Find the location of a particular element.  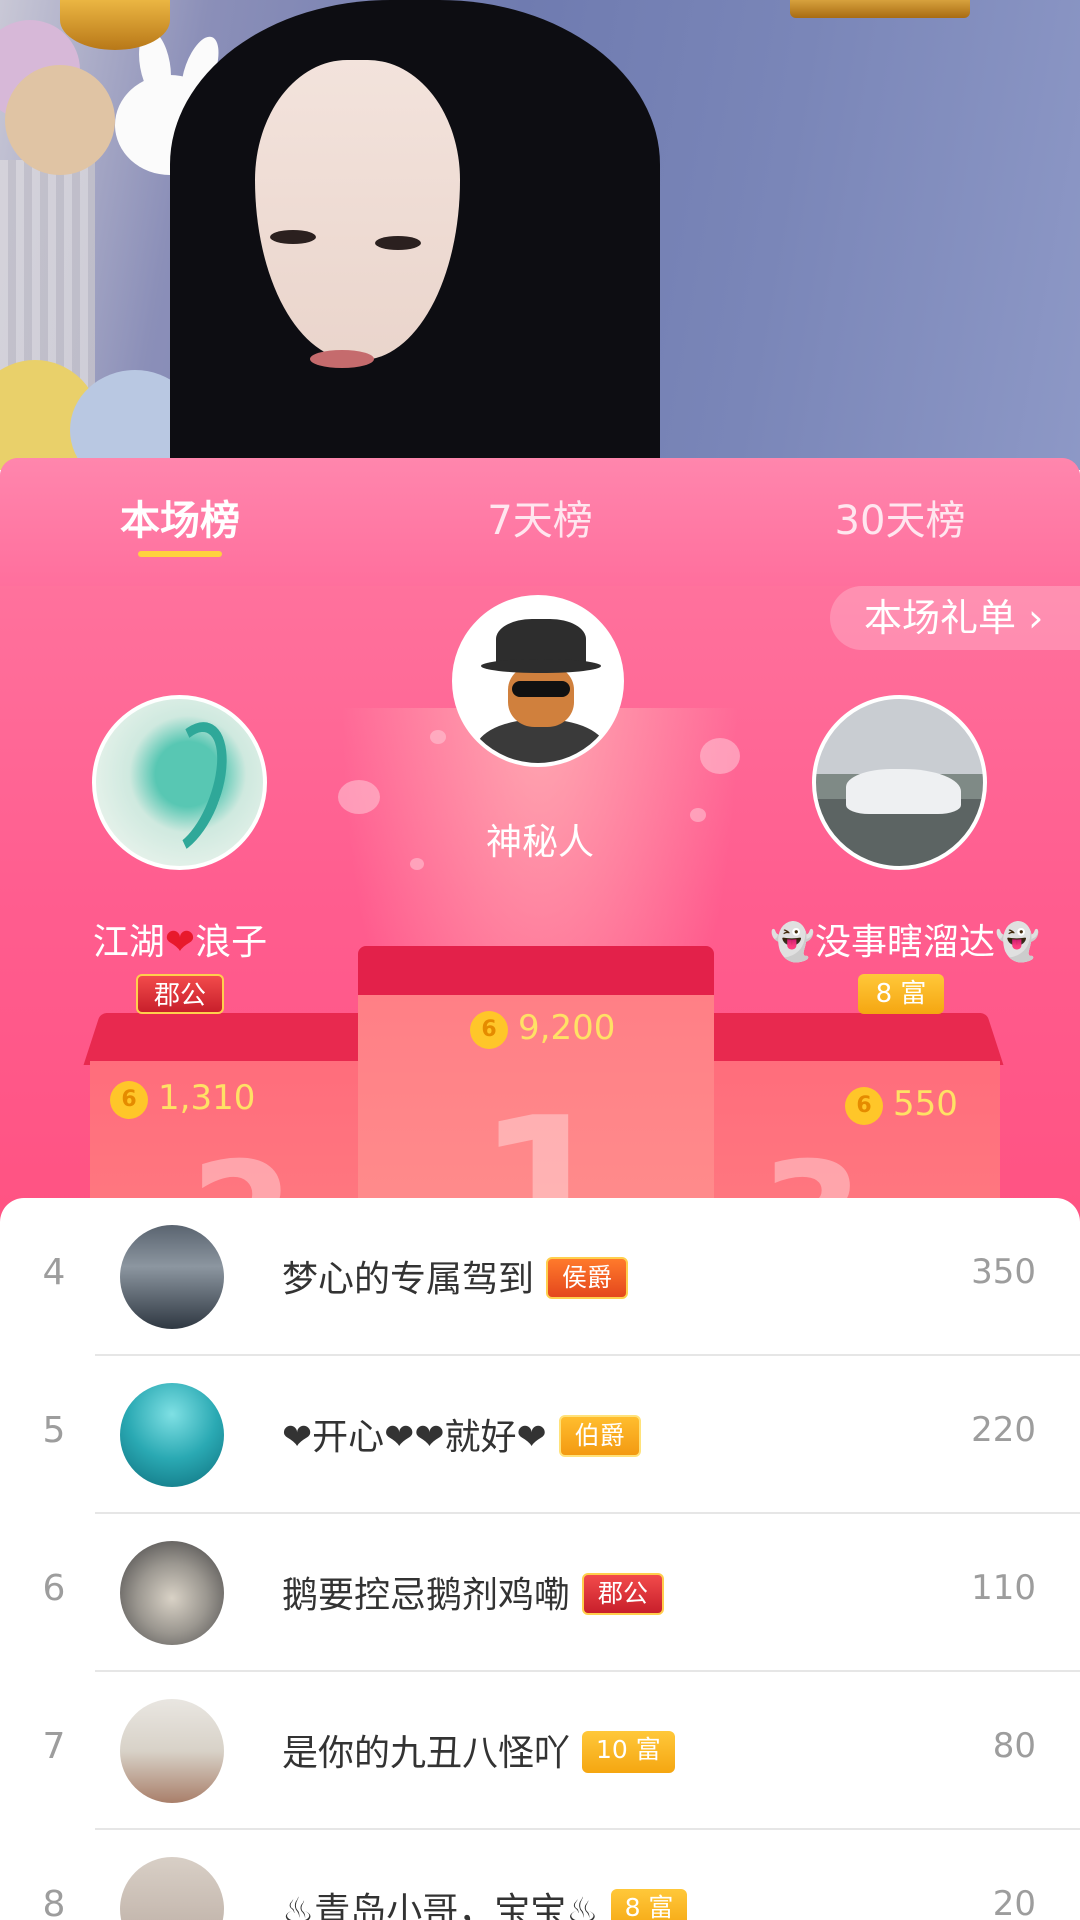

podium-3-top is located at coordinates (850, 1039).